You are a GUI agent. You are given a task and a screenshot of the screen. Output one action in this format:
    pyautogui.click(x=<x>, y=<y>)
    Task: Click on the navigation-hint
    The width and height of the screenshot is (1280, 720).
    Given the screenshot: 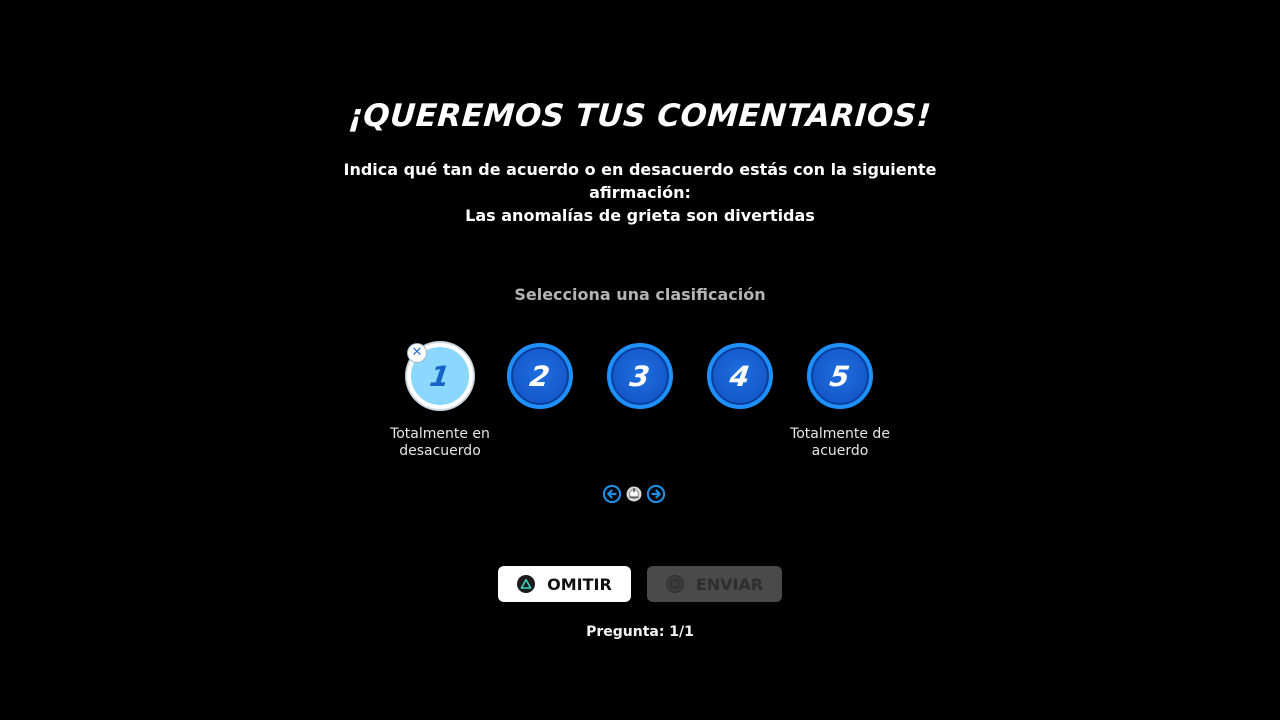 What is the action you would take?
    pyautogui.click(x=634, y=494)
    